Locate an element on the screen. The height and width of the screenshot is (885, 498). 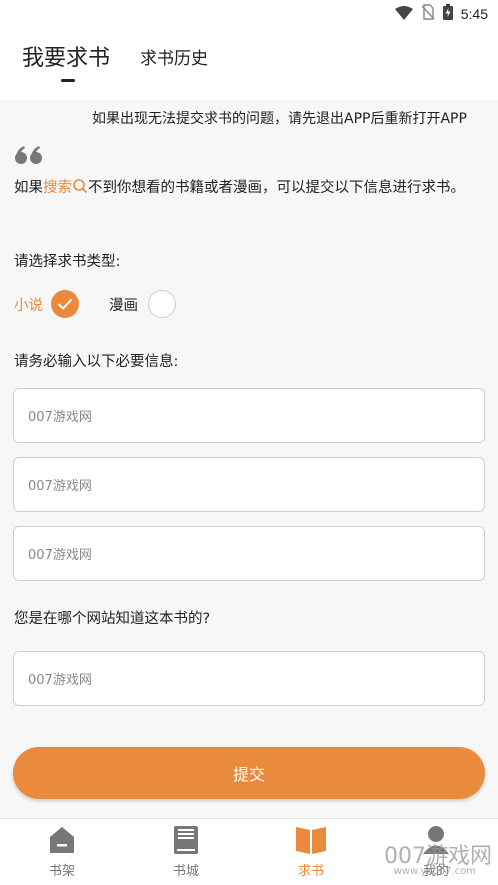
nav-bookshelf: 书架 is located at coordinates (62, 852).